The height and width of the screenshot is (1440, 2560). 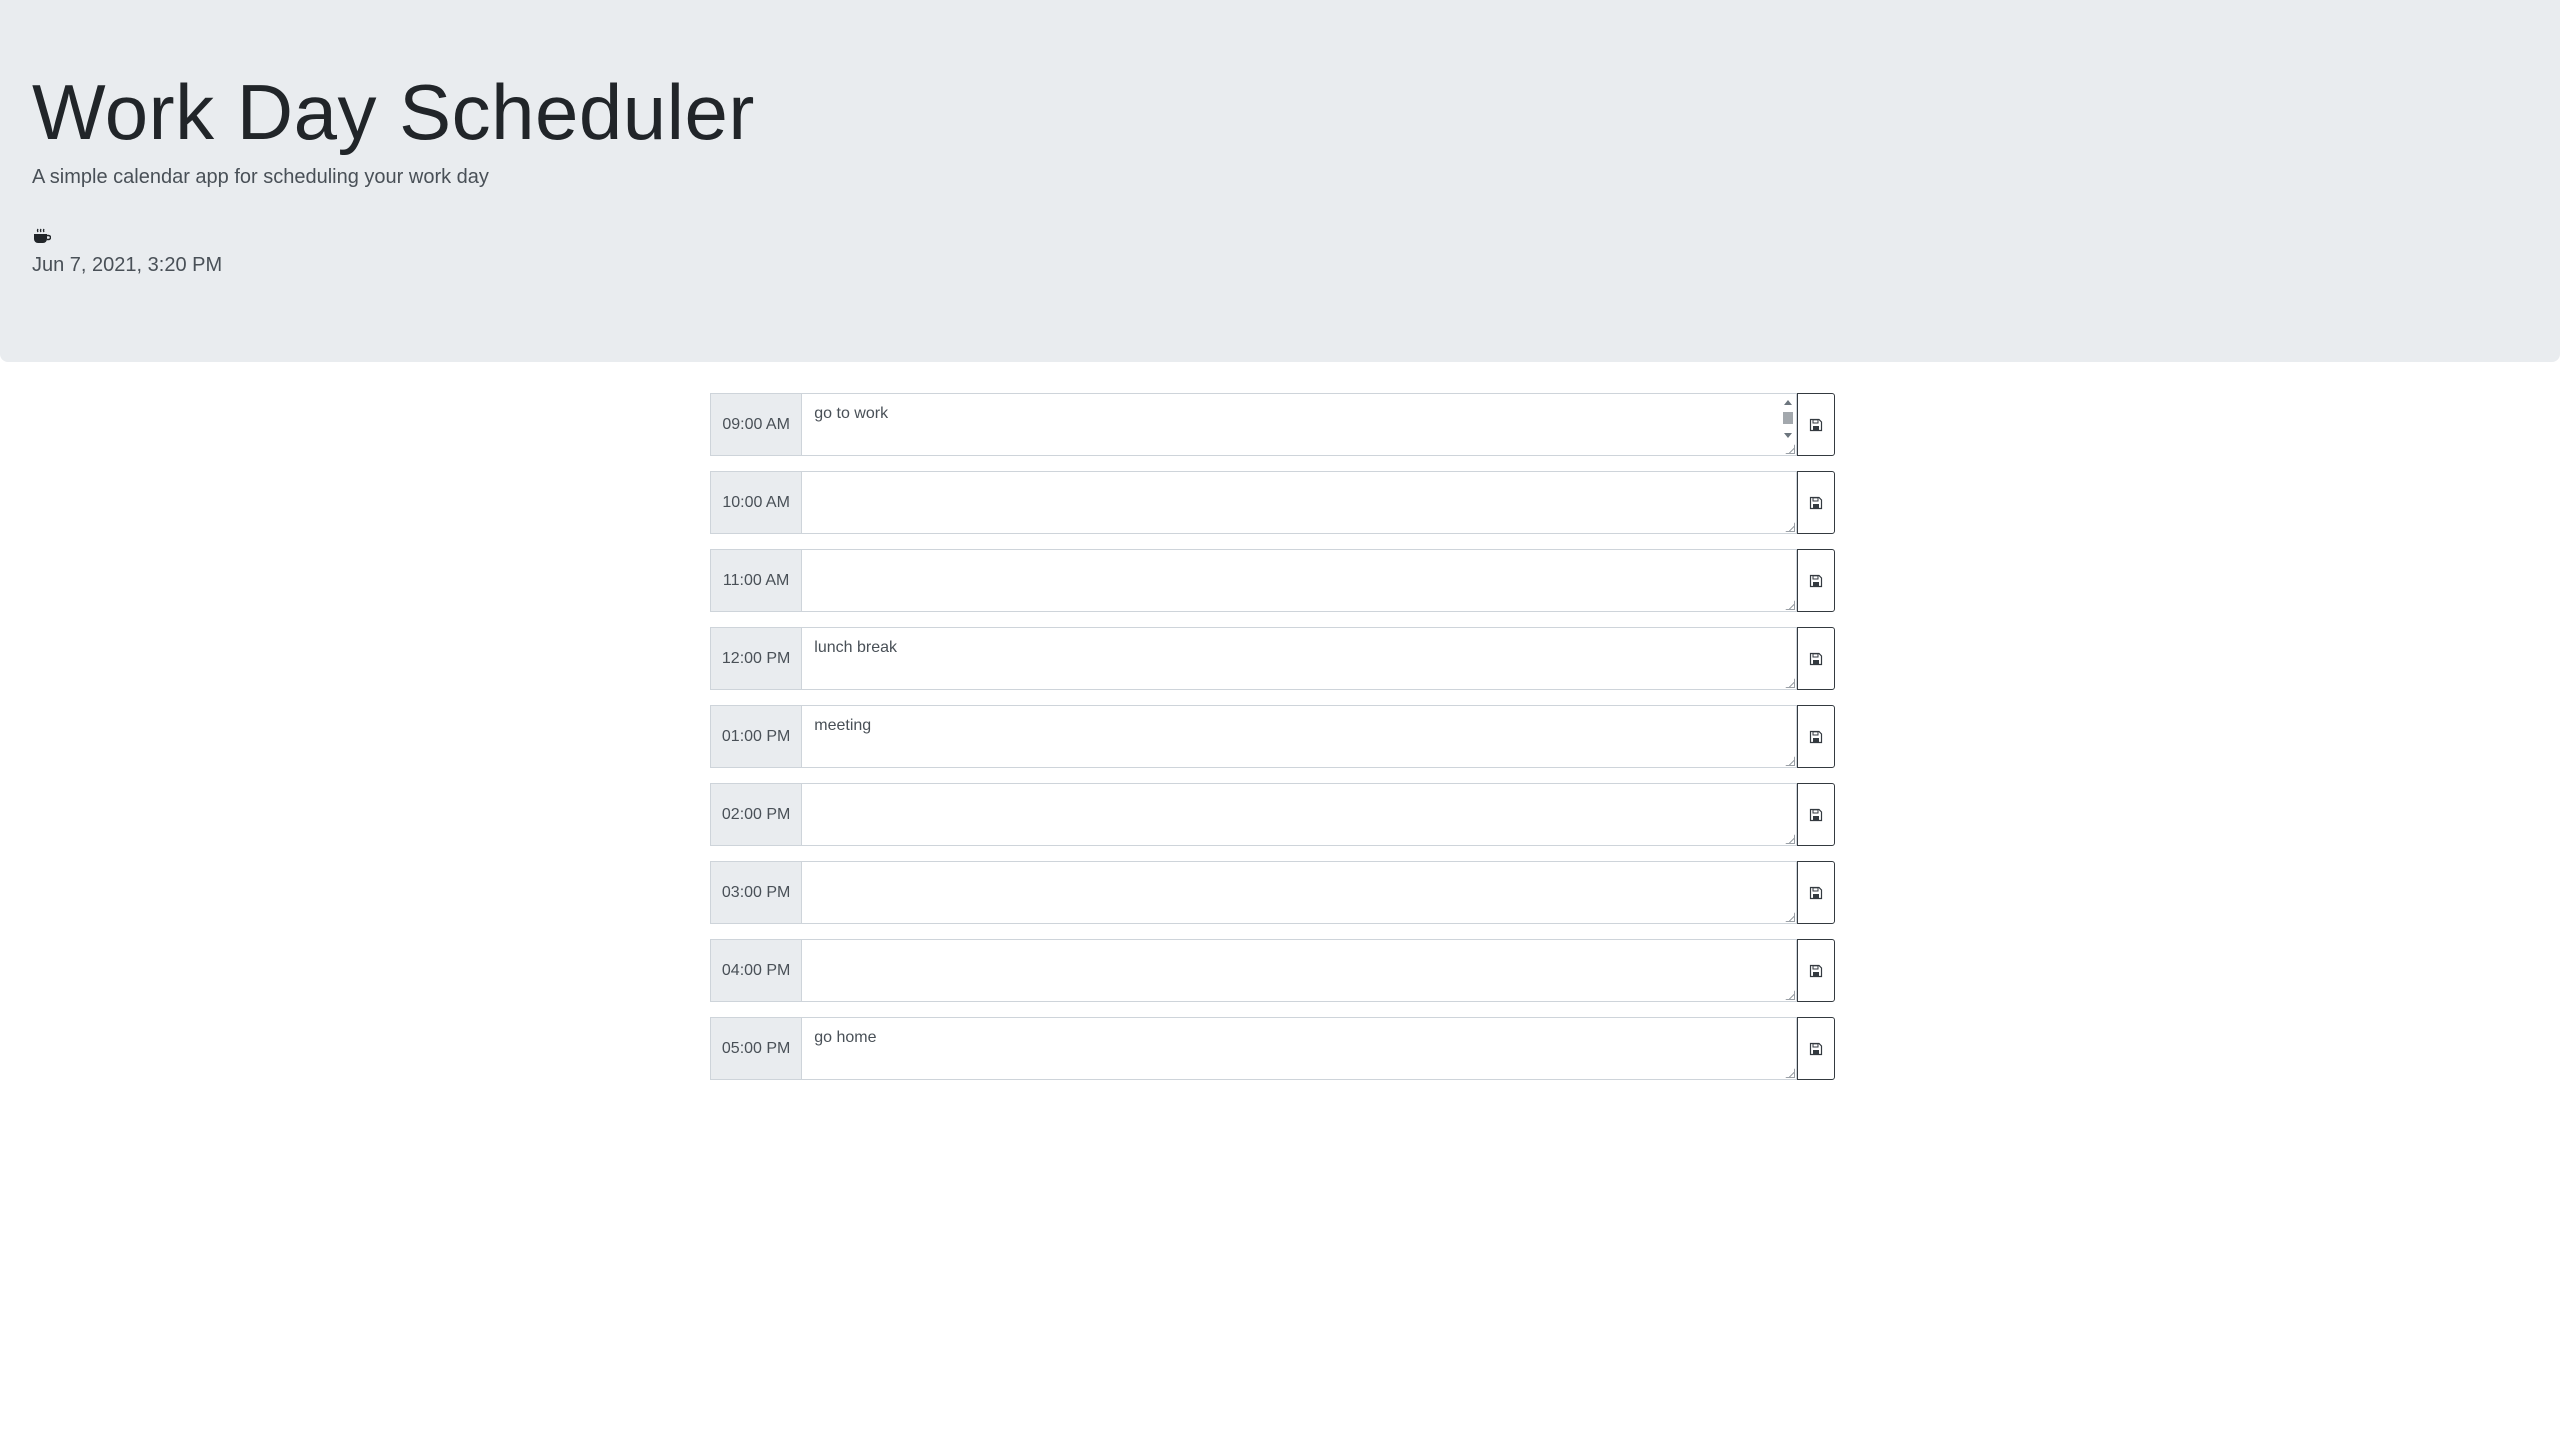 What do you see at coordinates (855, 647) in the screenshot?
I see `event-text: lunch break` at bounding box center [855, 647].